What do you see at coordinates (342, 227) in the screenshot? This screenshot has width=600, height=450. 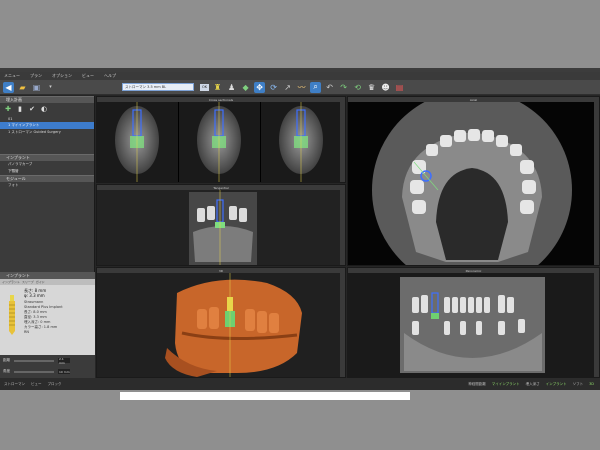 I see `tangential-scrollbar` at bounding box center [342, 227].